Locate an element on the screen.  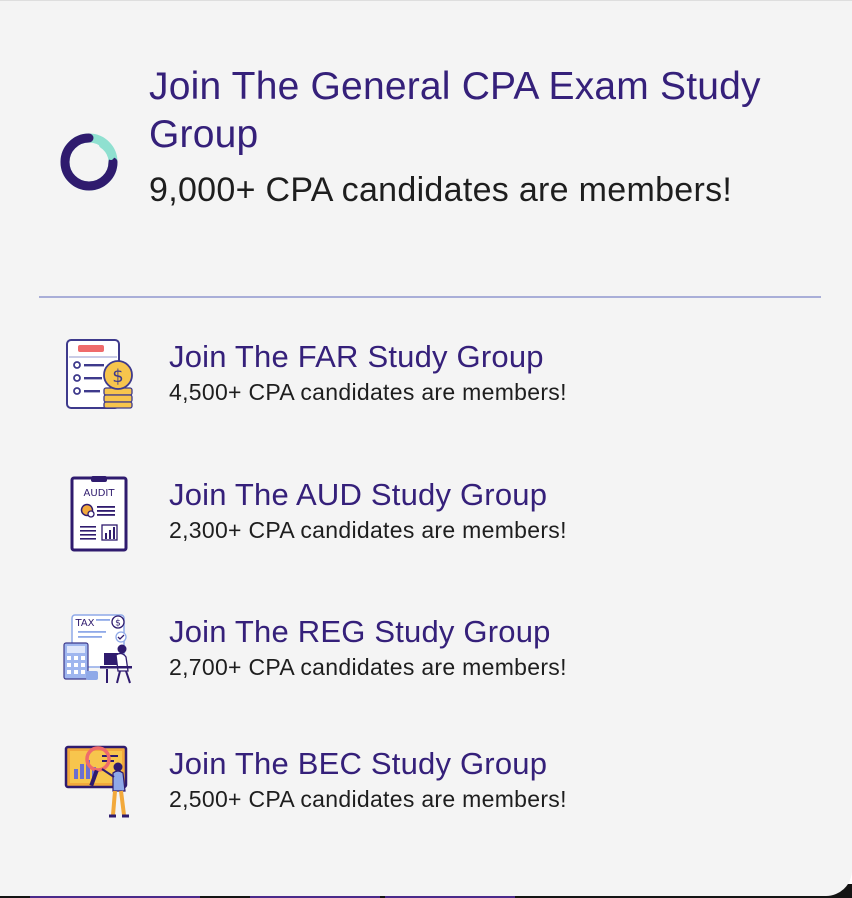
reg-group-member-count: 2,700+ CPA candidates are members! is located at coordinates (368, 667).